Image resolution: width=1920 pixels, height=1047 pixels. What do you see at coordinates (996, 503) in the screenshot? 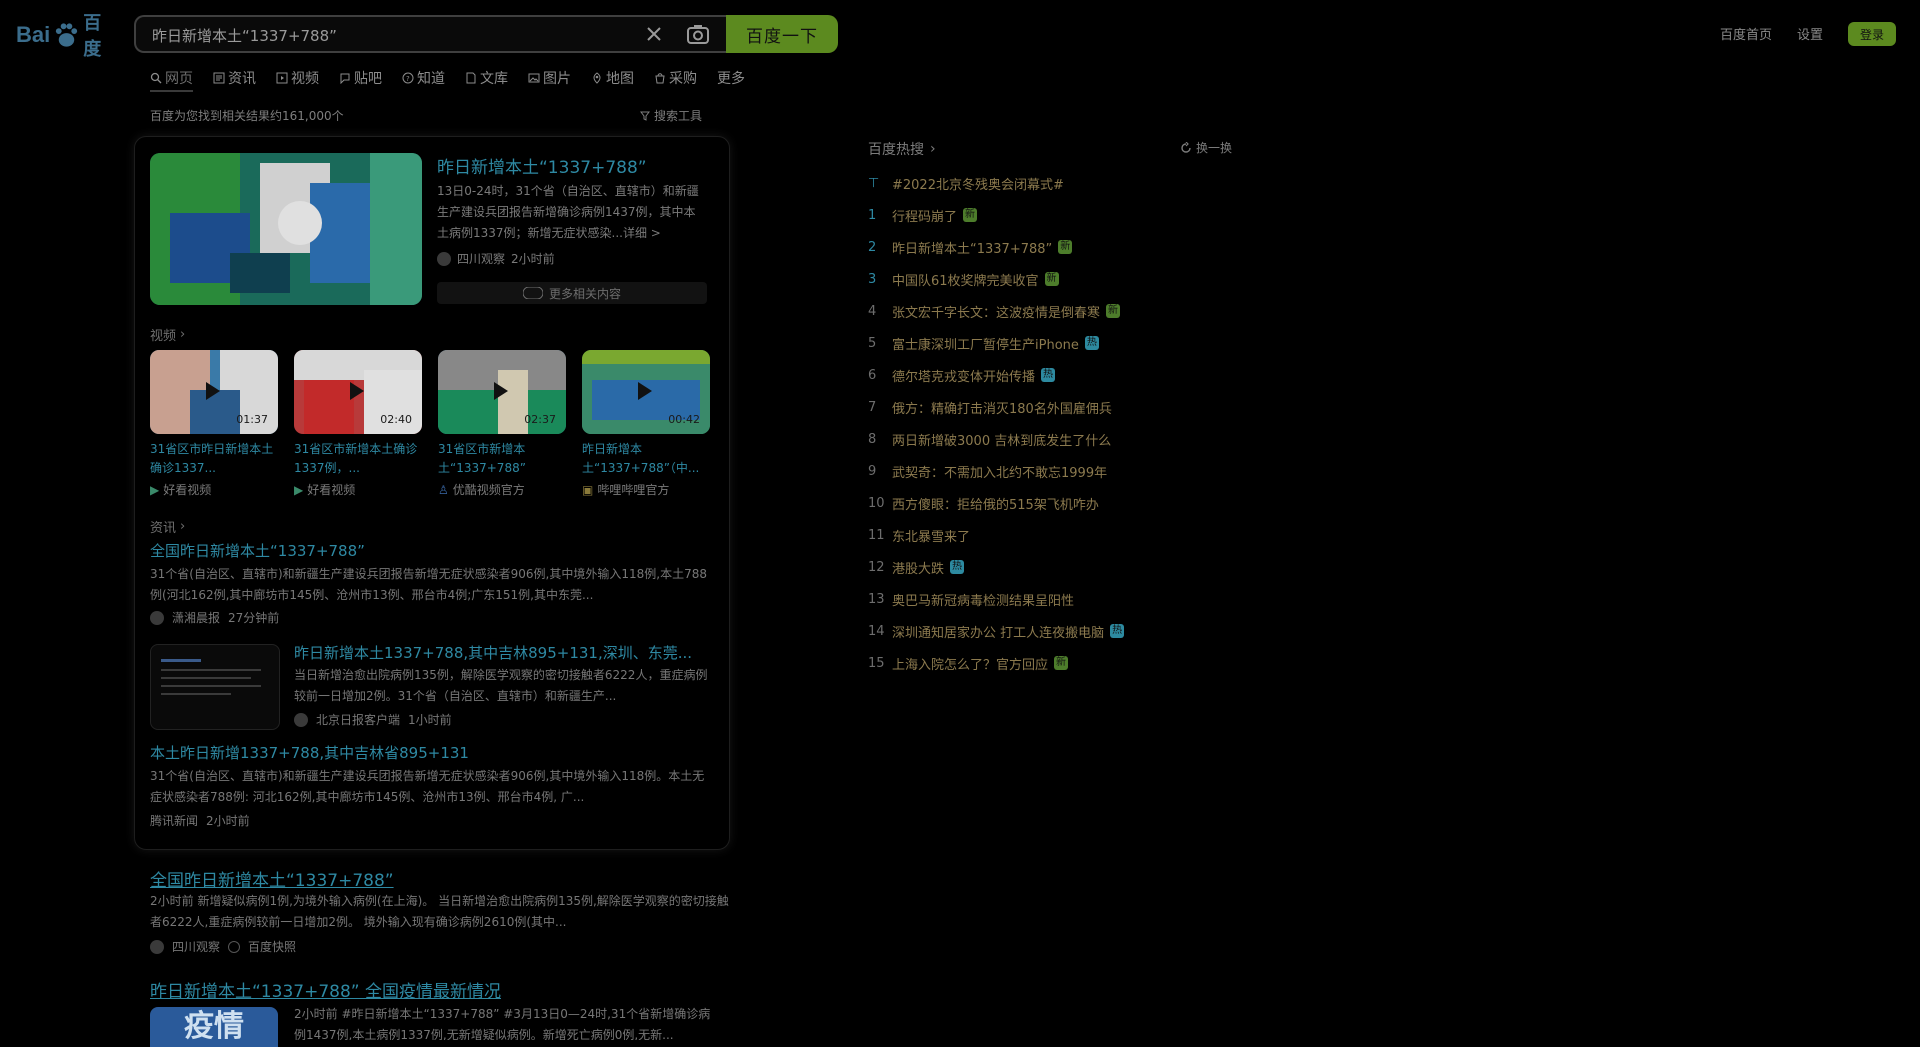
I see `hot-item: 10 西方傻眼：拒给俄的515架飞机咋办` at bounding box center [996, 503].